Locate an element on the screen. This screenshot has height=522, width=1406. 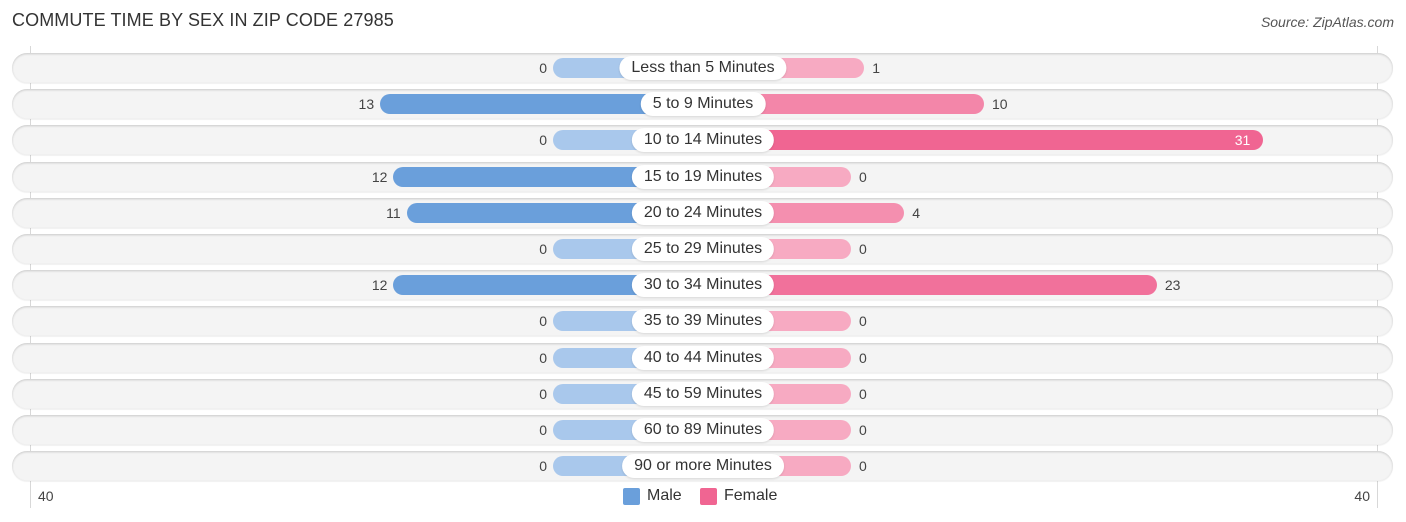
bar-female is located at coordinates (983, 140).